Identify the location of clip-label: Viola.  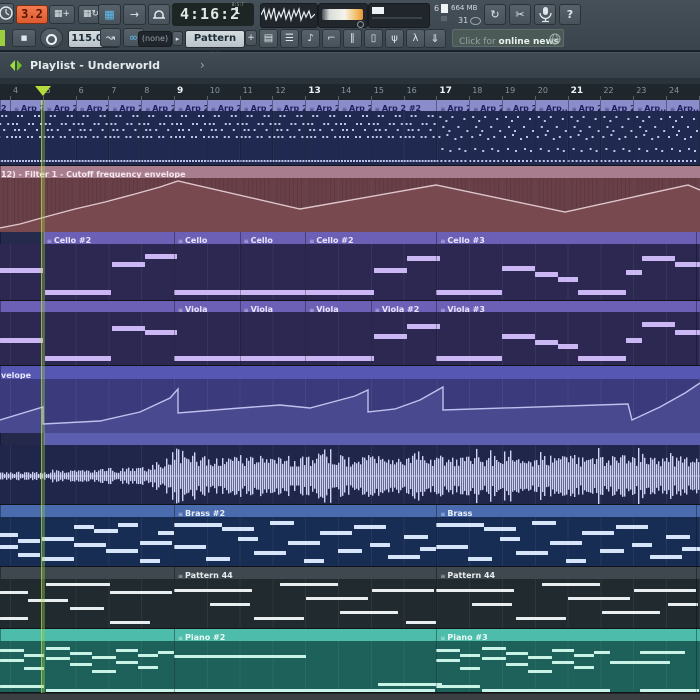
(327, 308).